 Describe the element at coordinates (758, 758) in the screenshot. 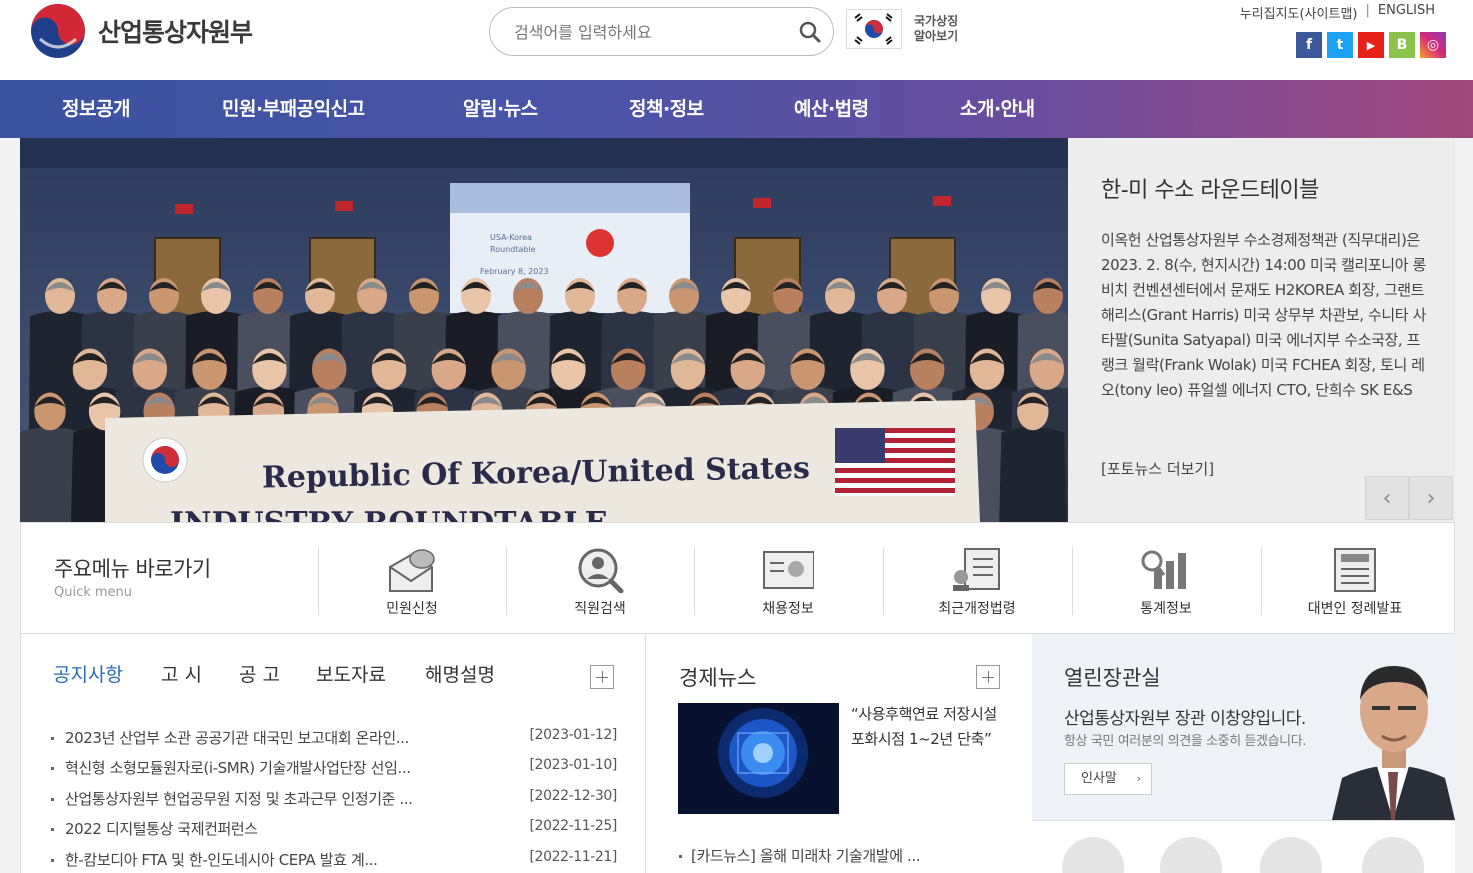

I see `economy-news-thumbnail` at that location.